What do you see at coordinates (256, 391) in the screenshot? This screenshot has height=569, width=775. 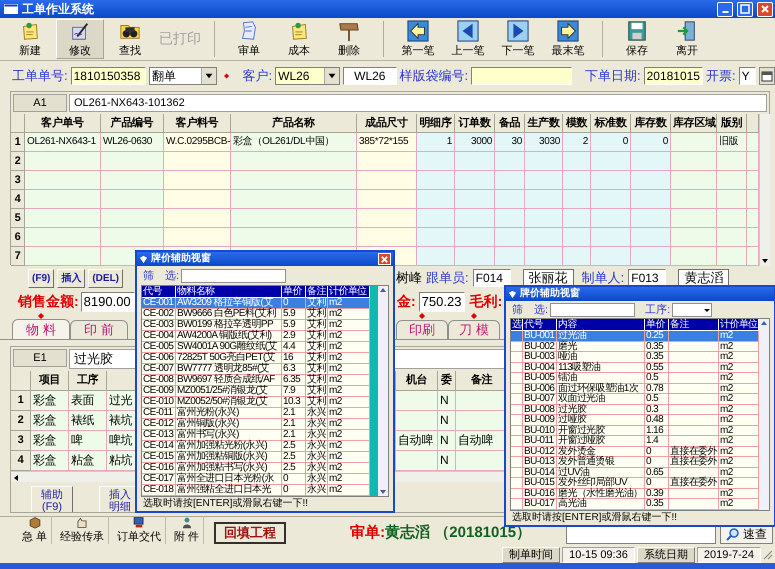 I see `list-row: CE-009 MZ0051/25#消银龙(艾 7.9 艾利 m2` at bounding box center [256, 391].